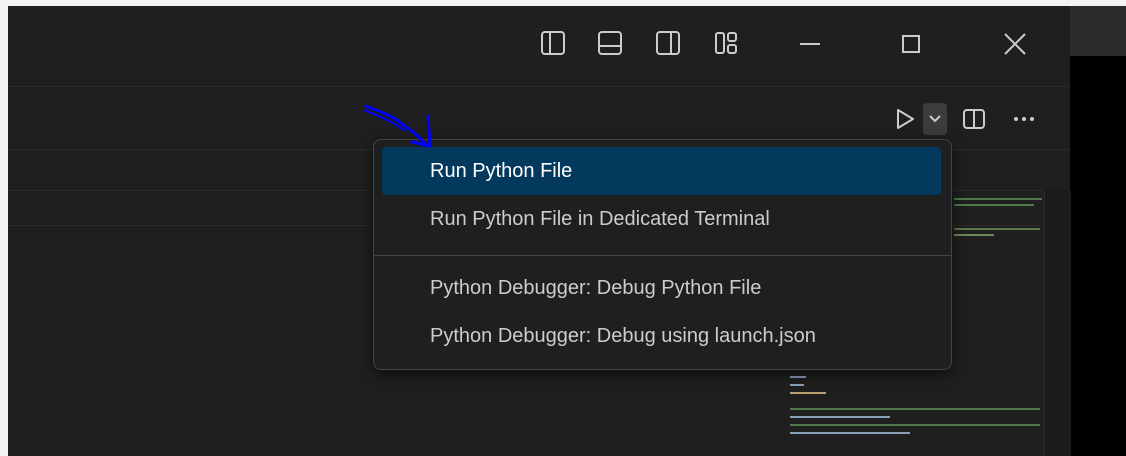 This screenshot has width=1126, height=456. Describe the element at coordinates (4, 228) in the screenshot. I see `left-edge` at that location.